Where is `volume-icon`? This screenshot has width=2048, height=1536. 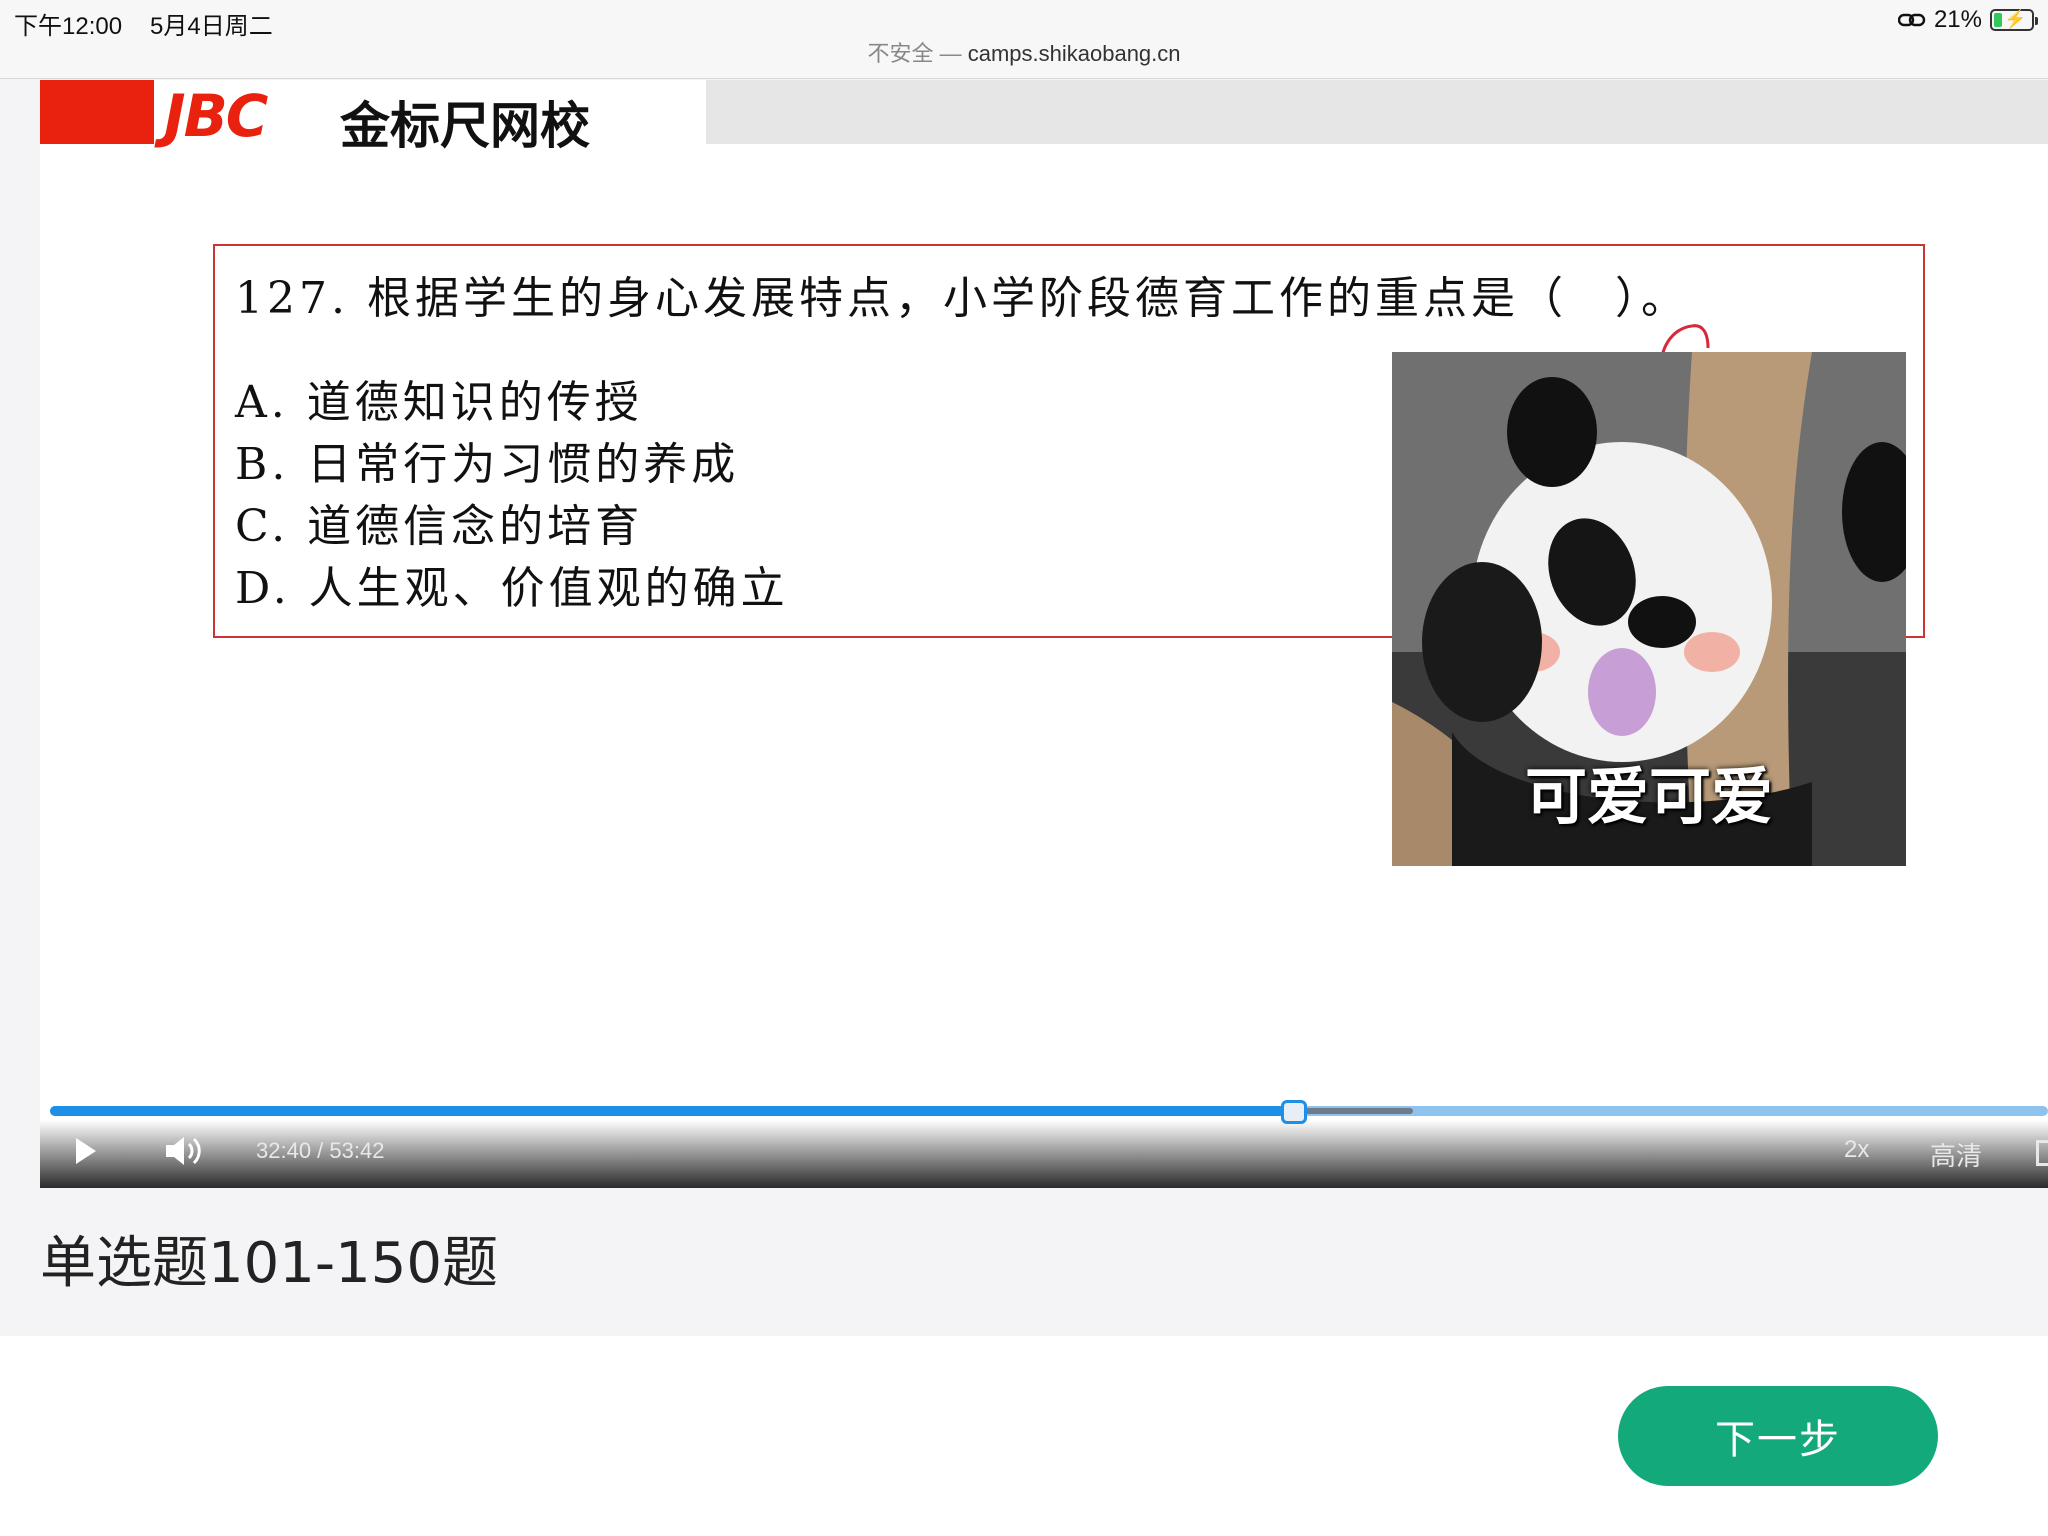
volume-icon is located at coordinates (184, 1151).